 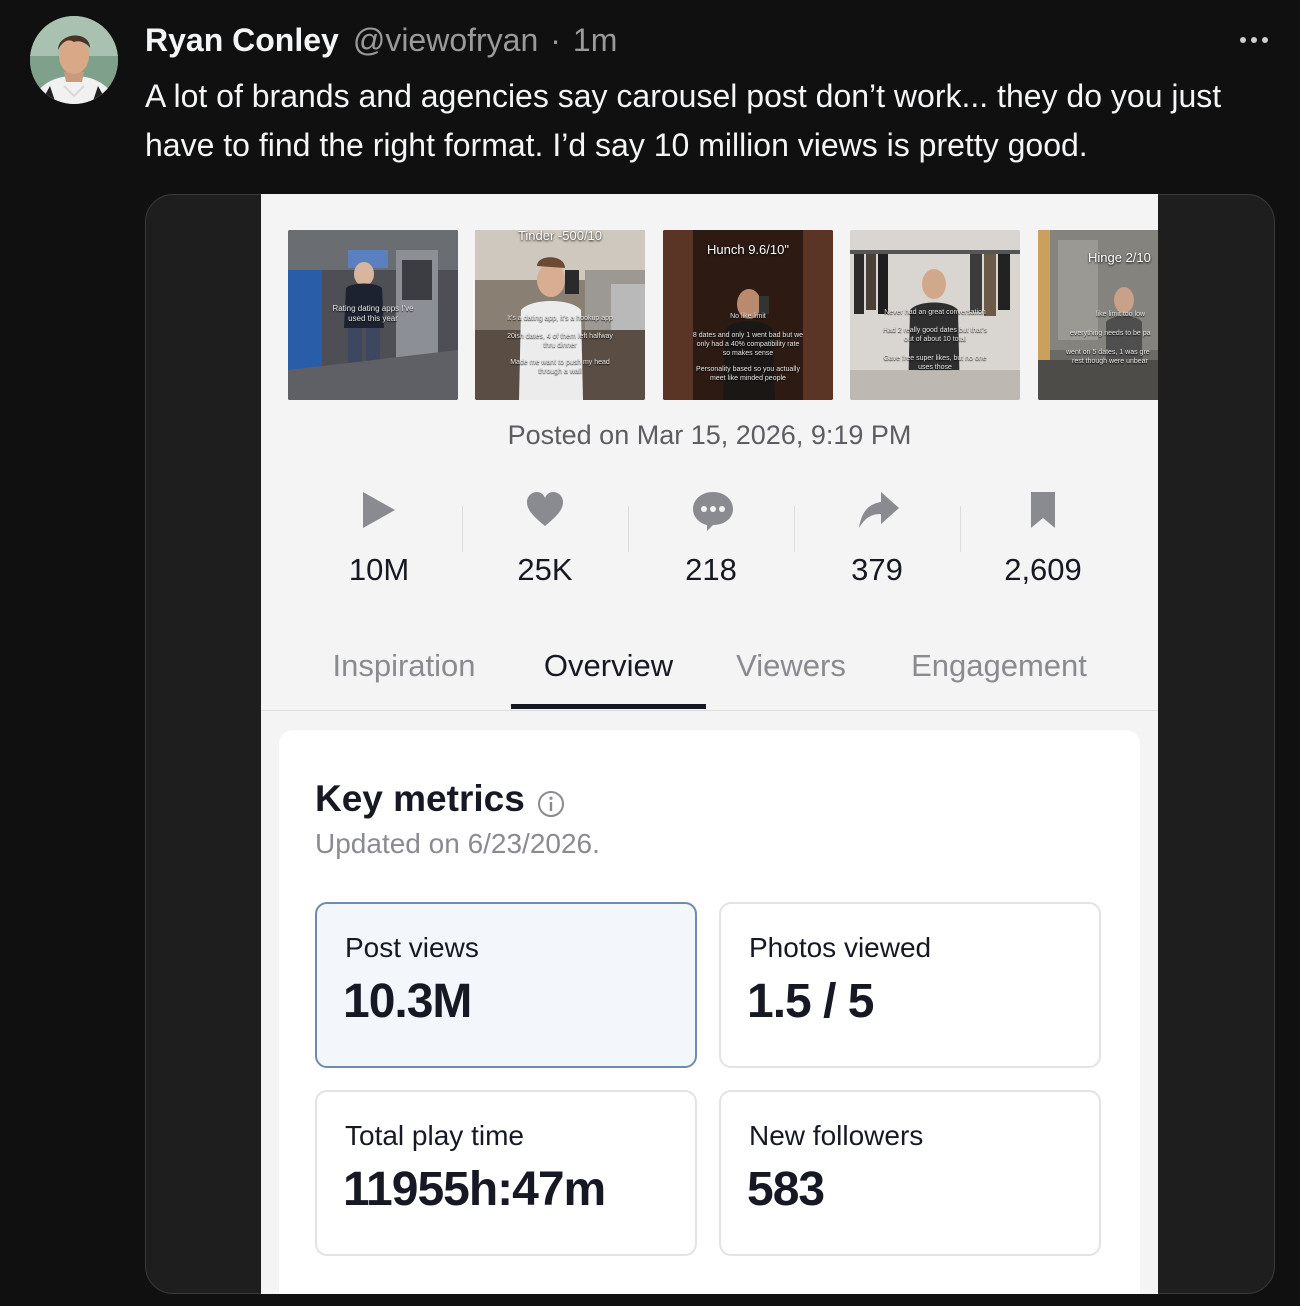 I want to click on metric-new-followers: New followers 583, so click(x=910, y=1173).